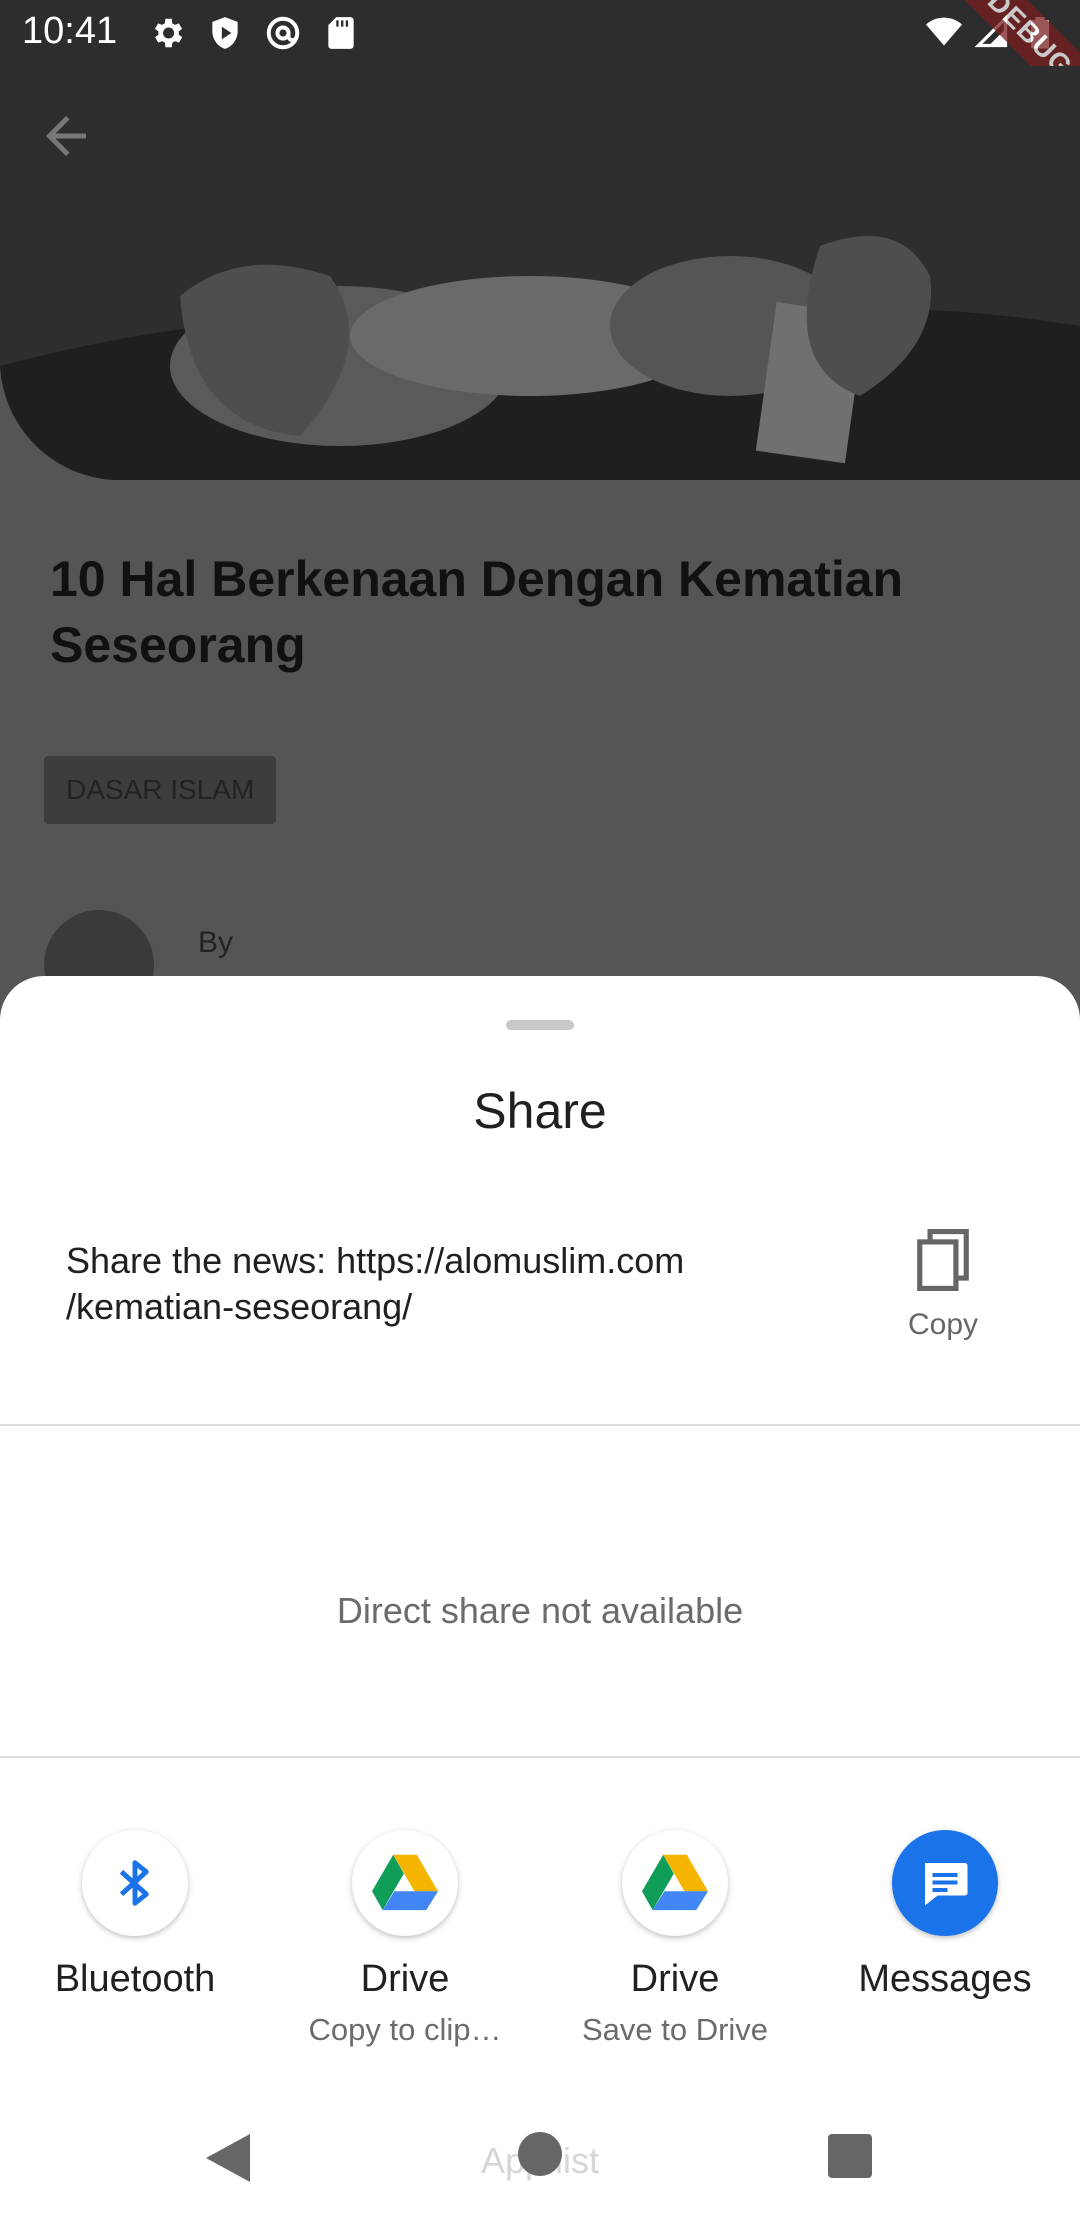 This screenshot has height=2220, width=1080. I want to click on sd-card-icon, so click(341, 33).